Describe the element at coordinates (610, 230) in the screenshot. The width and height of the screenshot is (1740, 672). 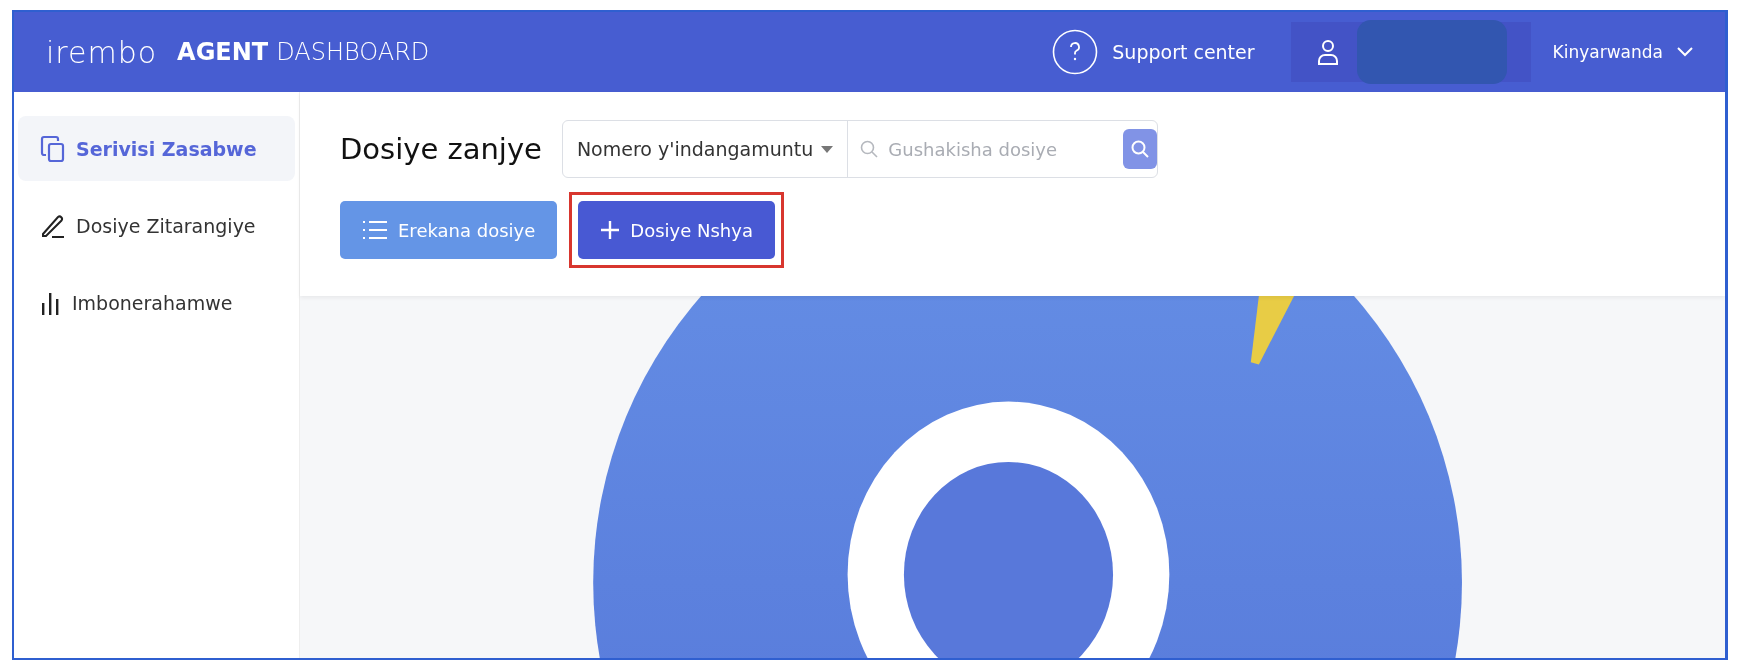
I see `plus-icon` at that location.